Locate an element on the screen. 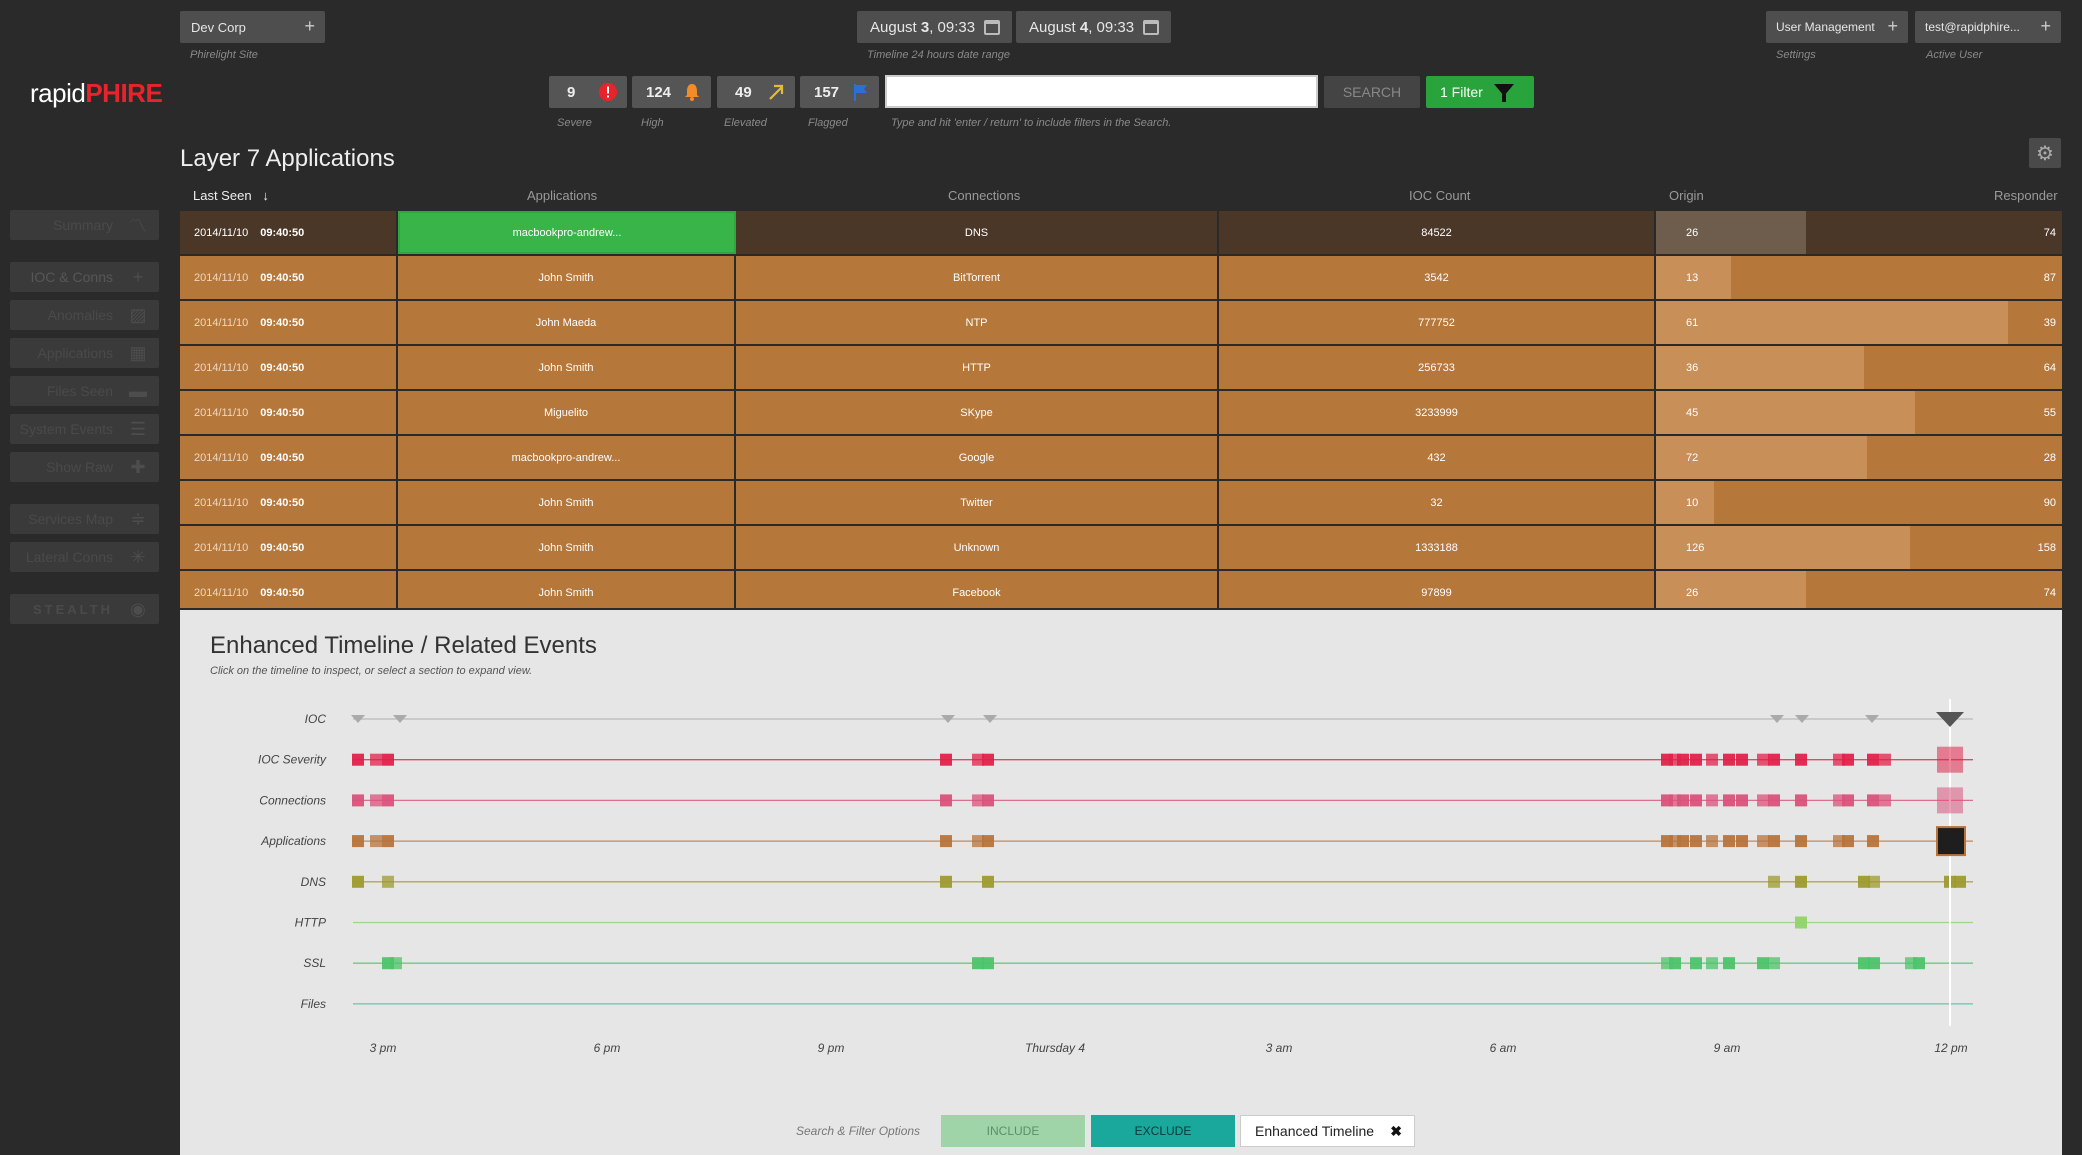  enhanced-timeline-tag: Enhanced Timeline ✖ is located at coordinates (1327, 1131).